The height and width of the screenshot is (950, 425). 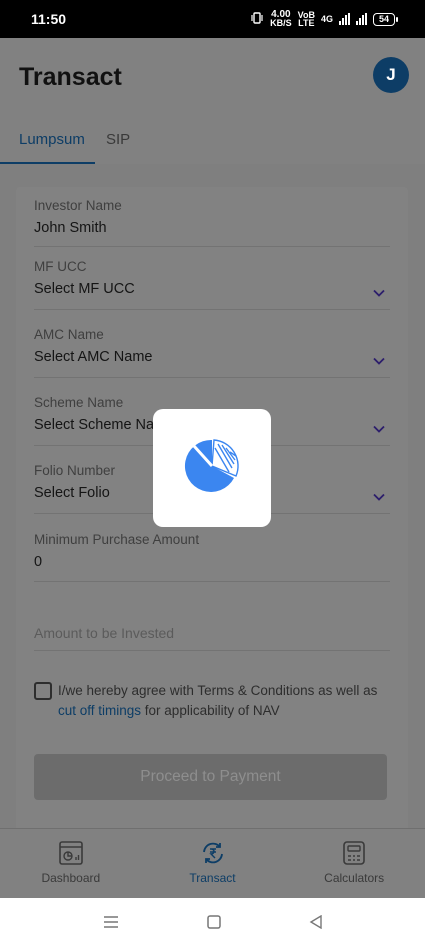 I want to click on status-bar: 11:50 4.00 KB/S VoB LTE 4G 54, so click(x=212, y=19).